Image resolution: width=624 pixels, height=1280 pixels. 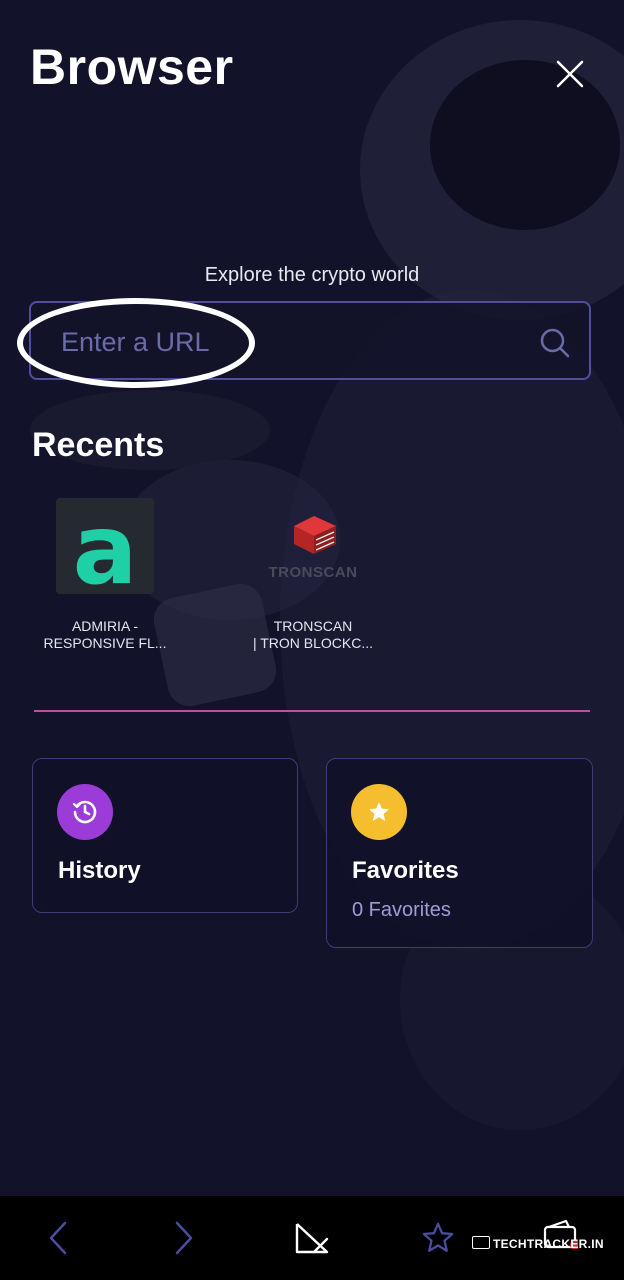 What do you see at coordinates (313, 572) in the screenshot?
I see `tronscan-logo-text: TRONSCAN` at bounding box center [313, 572].